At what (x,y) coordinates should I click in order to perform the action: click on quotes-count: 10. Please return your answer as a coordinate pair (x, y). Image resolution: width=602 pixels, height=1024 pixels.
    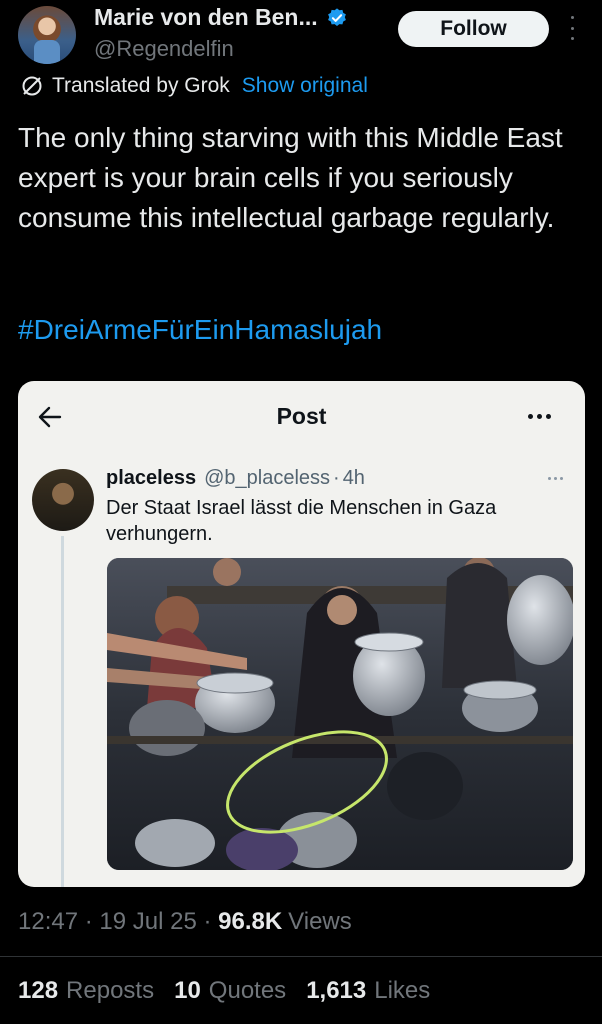
    Looking at the image, I should click on (187, 990).